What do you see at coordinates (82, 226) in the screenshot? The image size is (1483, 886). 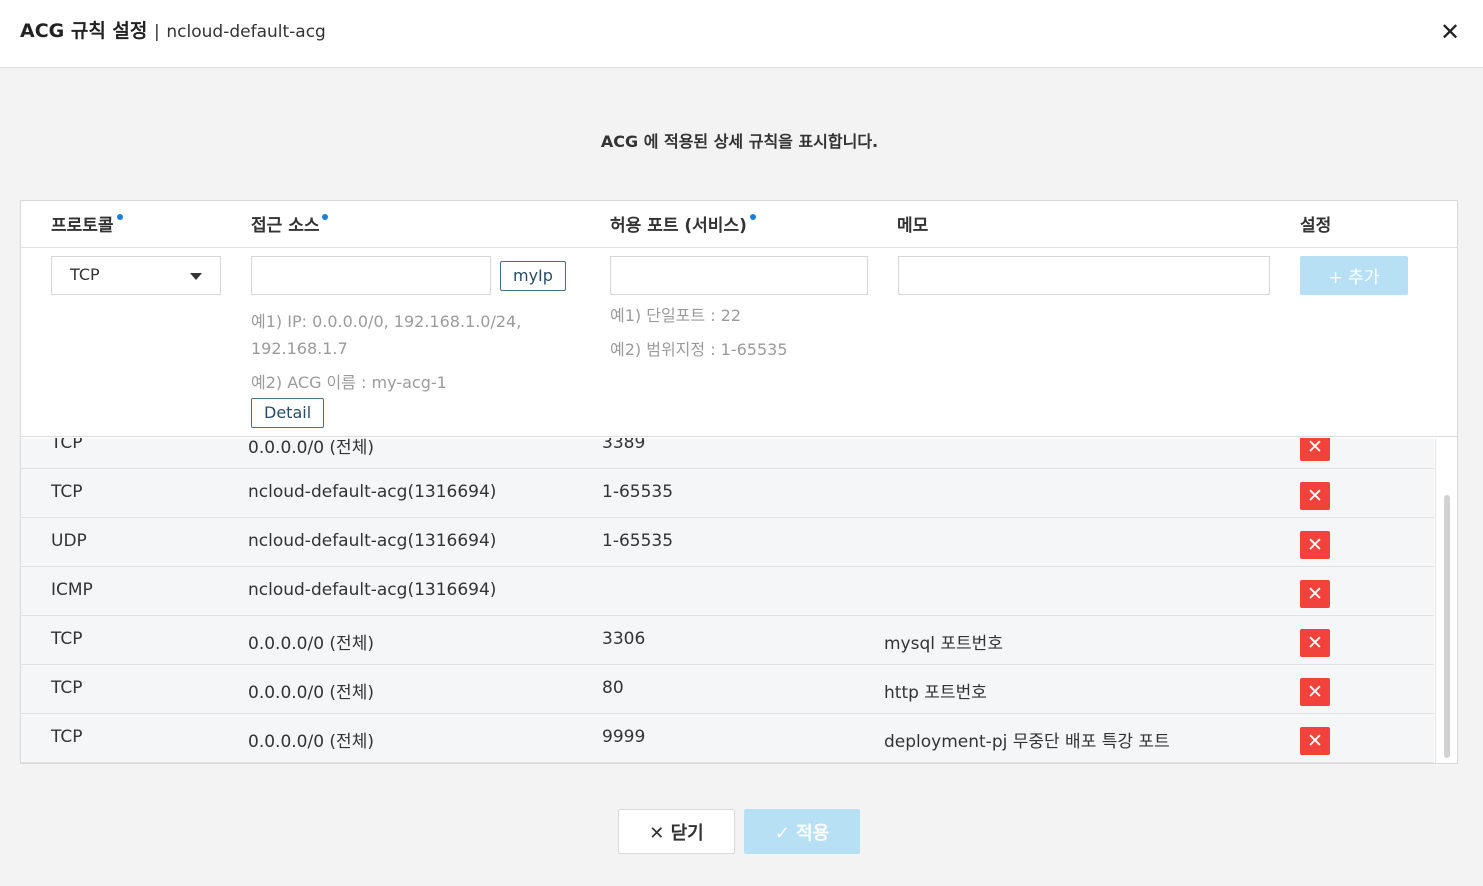 I see `col-protocol-label: 프로토콜` at bounding box center [82, 226].